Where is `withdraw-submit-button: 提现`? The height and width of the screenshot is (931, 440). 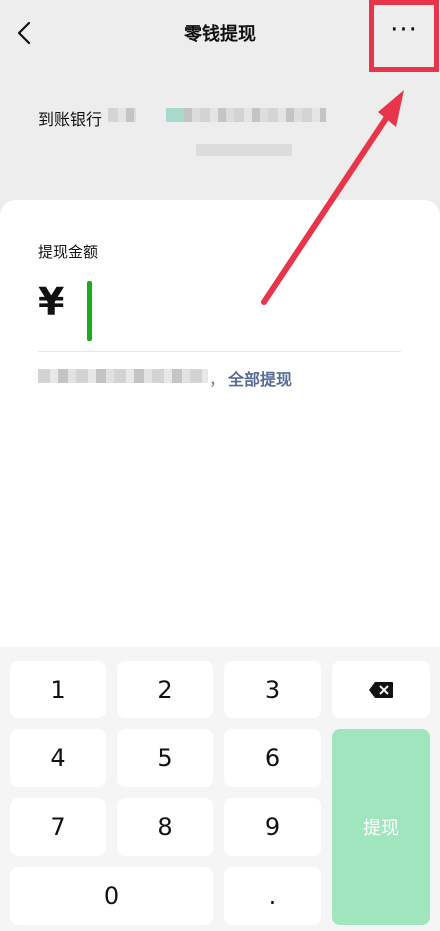 withdraw-submit-button: 提现 is located at coordinates (381, 827).